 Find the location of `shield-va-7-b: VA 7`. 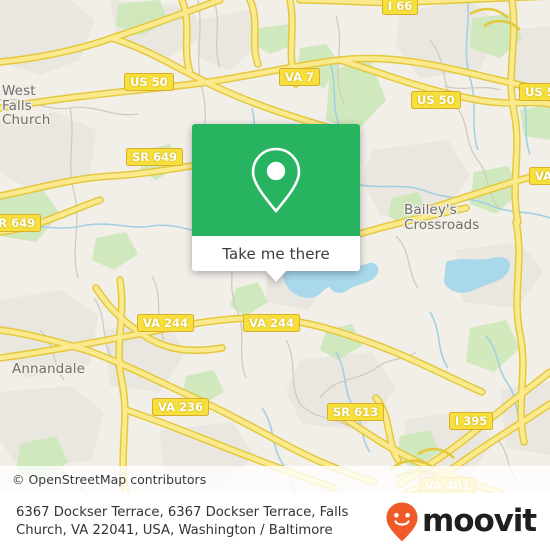

shield-va-7-b: VA 7 is located at coordinates (539, 176).